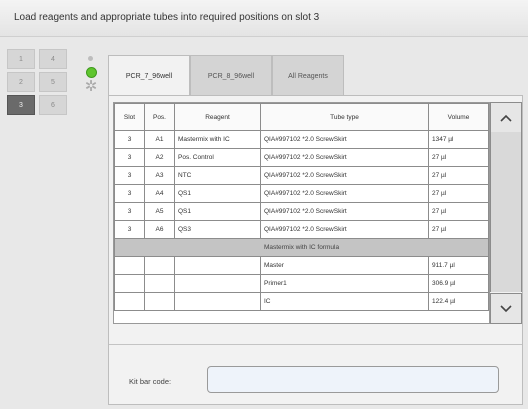  I want to click on cell-pos: A6, so click(159, 229).